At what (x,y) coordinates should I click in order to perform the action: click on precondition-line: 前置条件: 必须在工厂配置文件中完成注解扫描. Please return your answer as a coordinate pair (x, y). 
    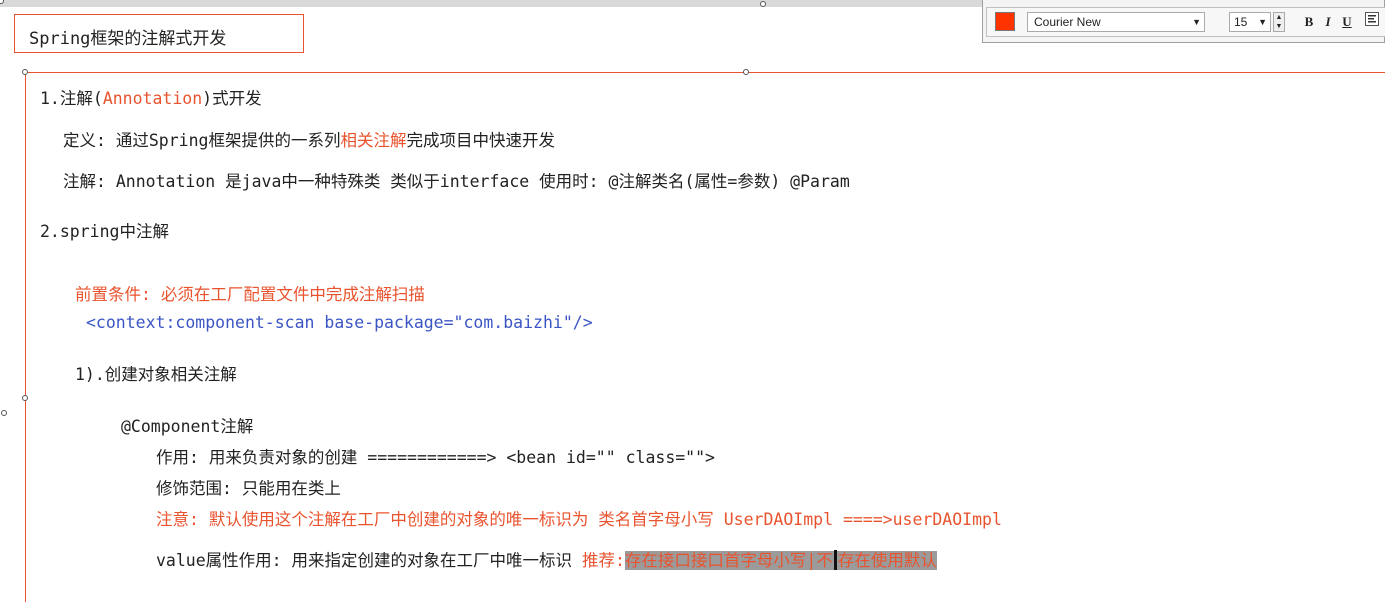
    Looking at the image, I should click on (250, 294).